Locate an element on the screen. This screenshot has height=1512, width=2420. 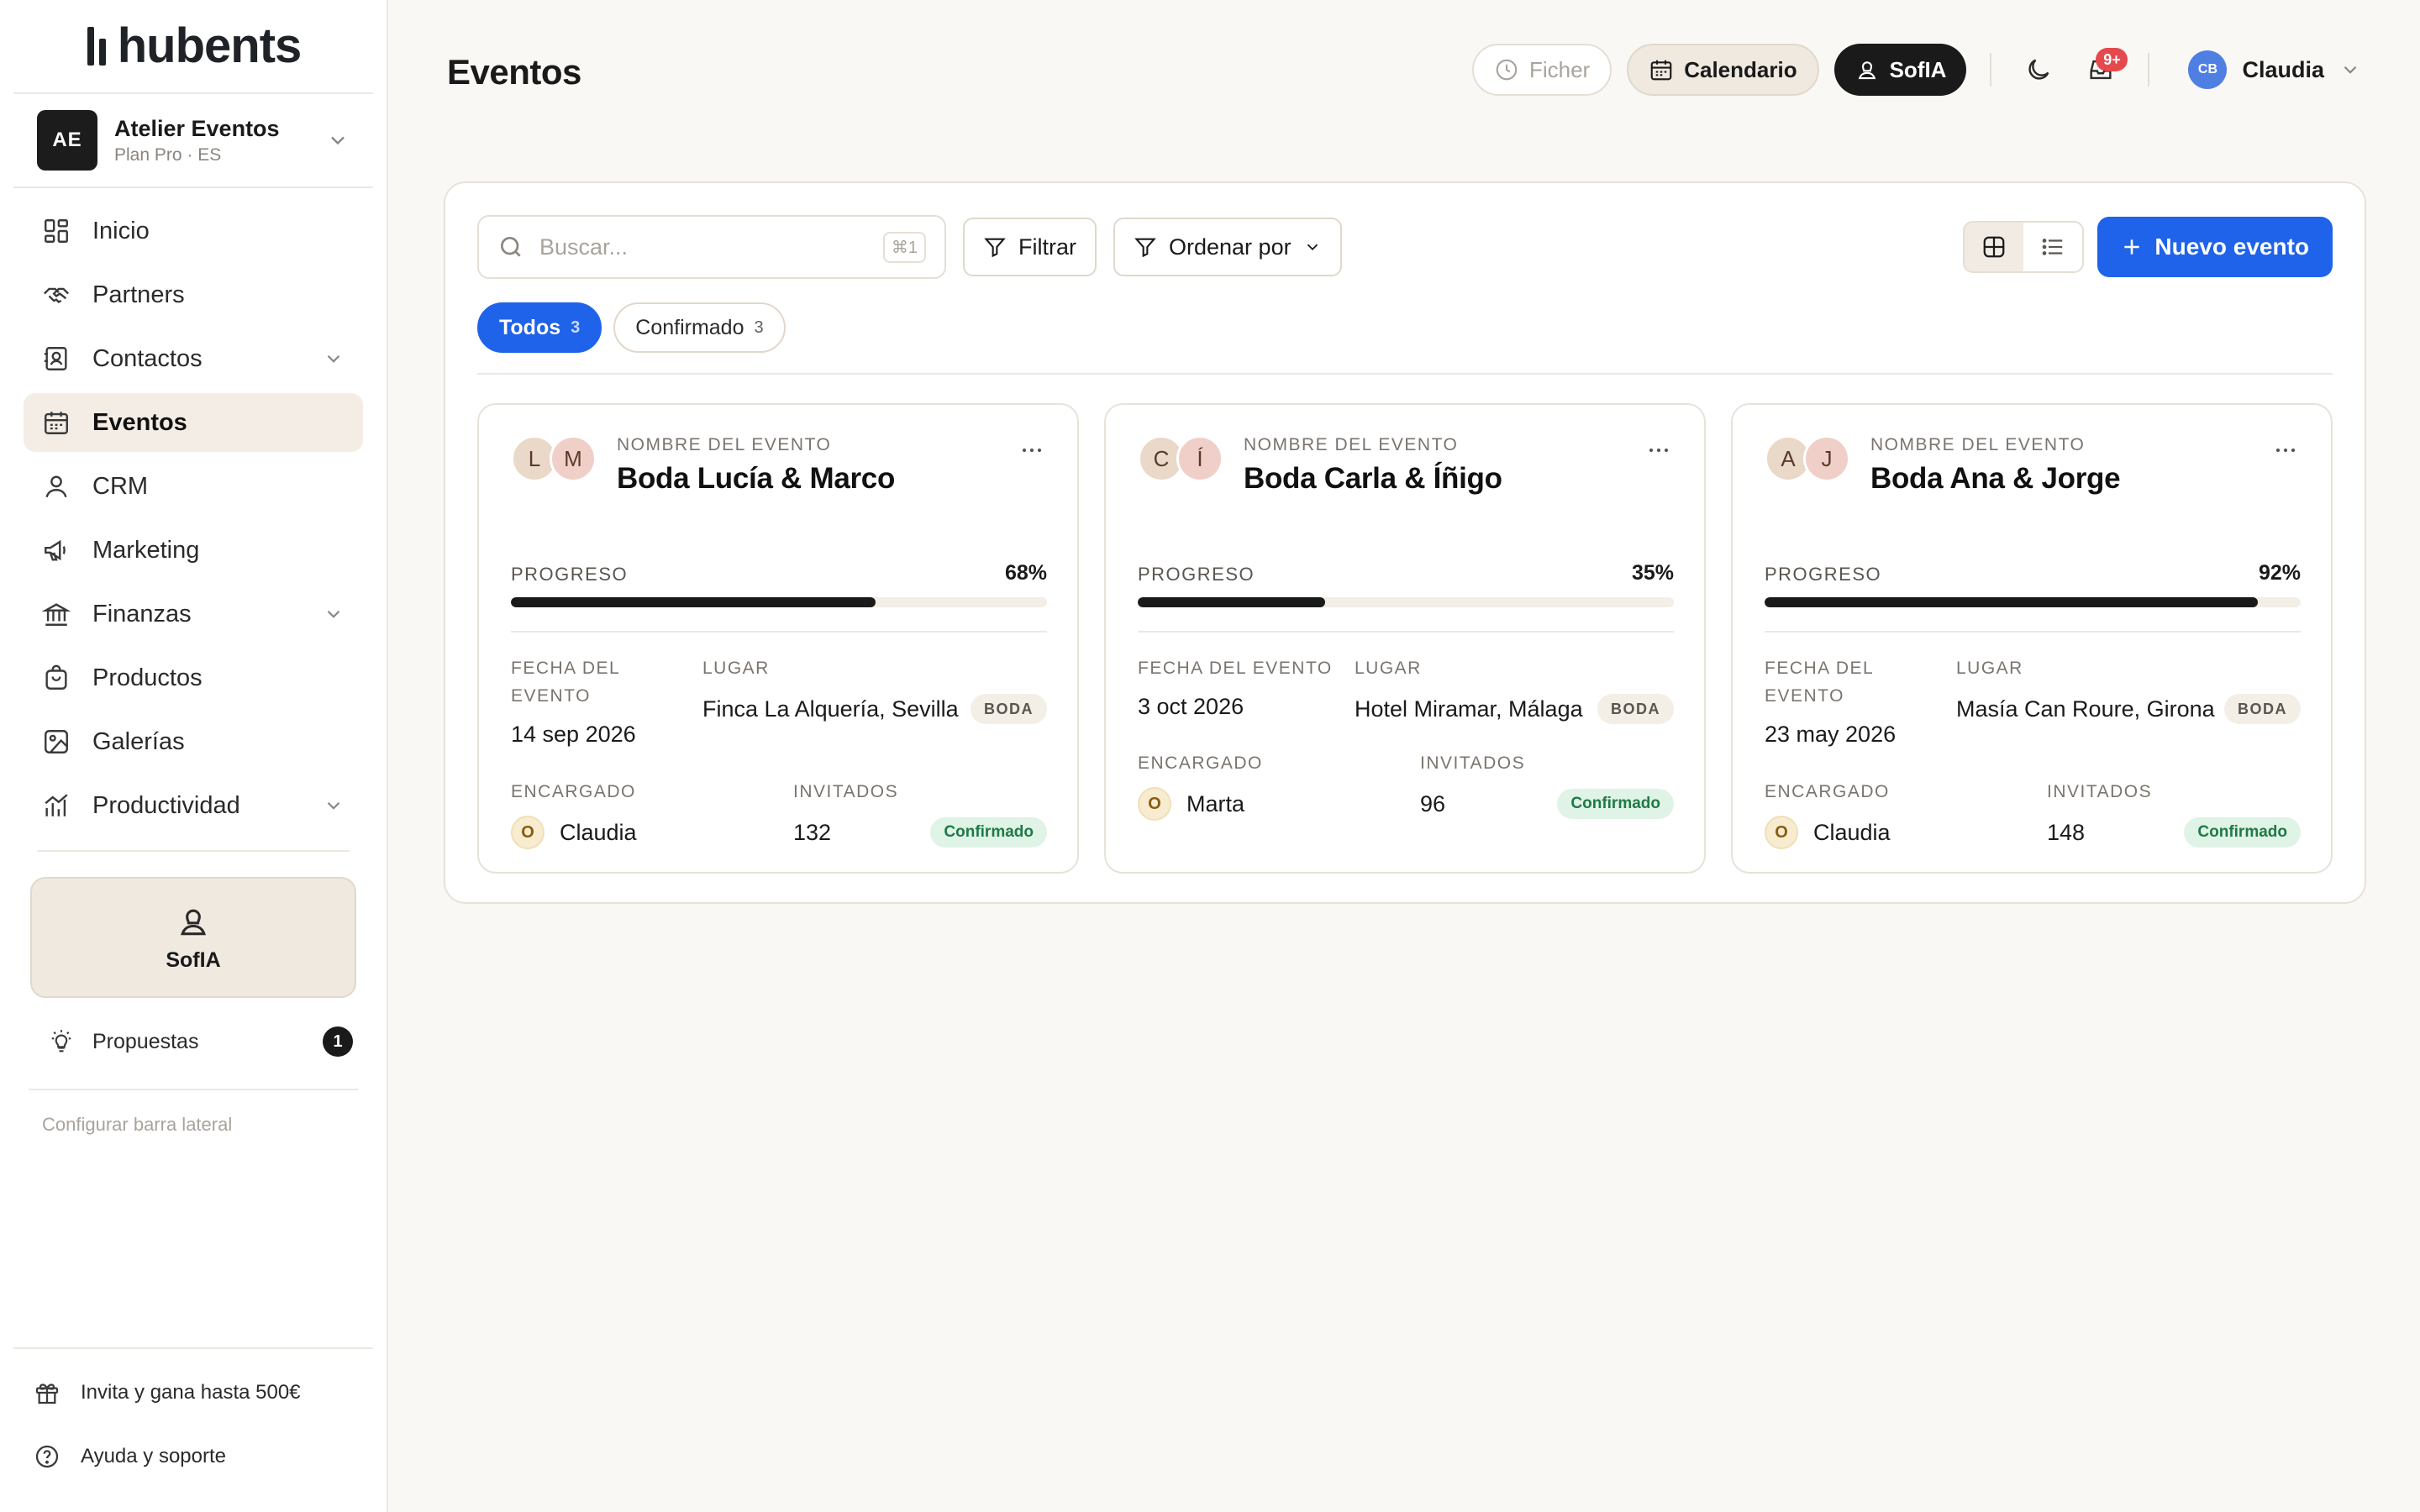
progress-bar-fill is located at coordinates (2011, 602).